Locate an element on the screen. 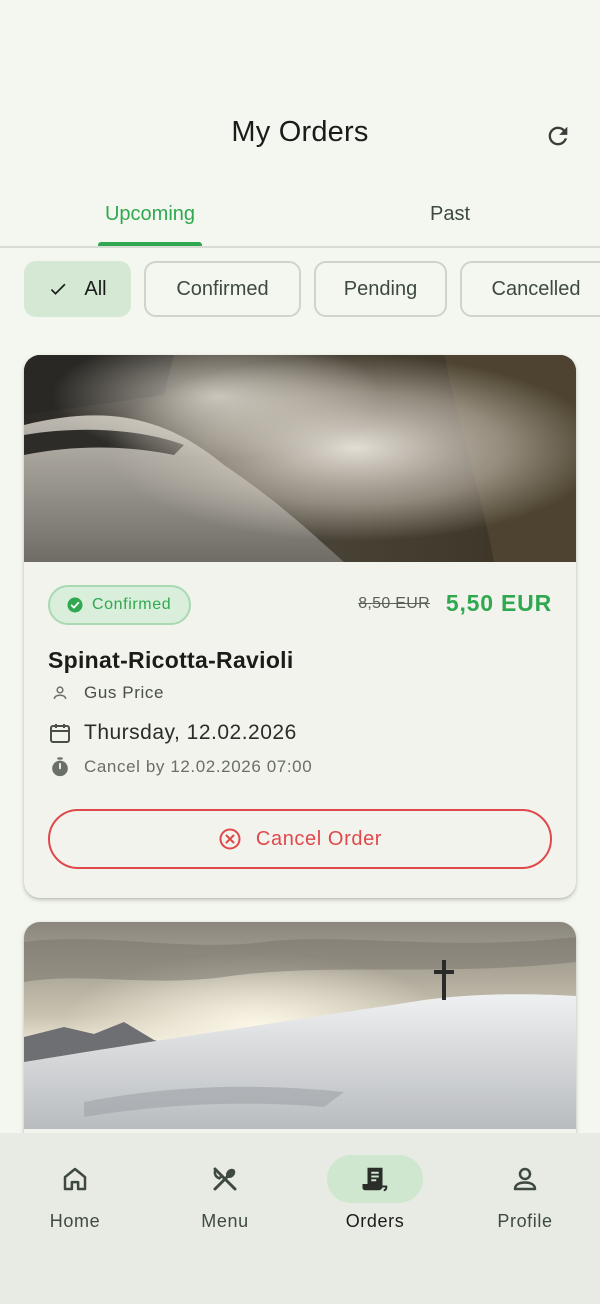  filter-chip-cancelled: Cancelled is located at coordinates (530, 289).